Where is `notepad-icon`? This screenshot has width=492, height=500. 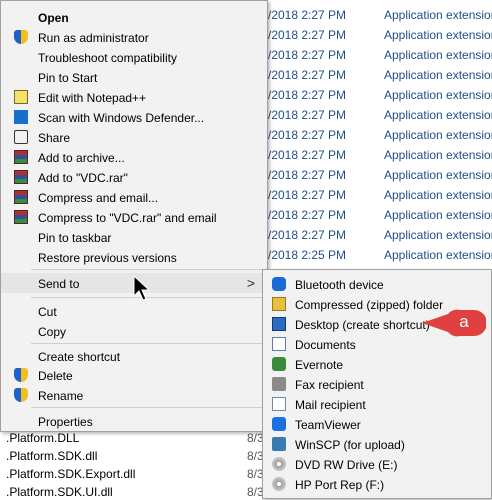 notepad-icon is located at coordinates (21, 97).